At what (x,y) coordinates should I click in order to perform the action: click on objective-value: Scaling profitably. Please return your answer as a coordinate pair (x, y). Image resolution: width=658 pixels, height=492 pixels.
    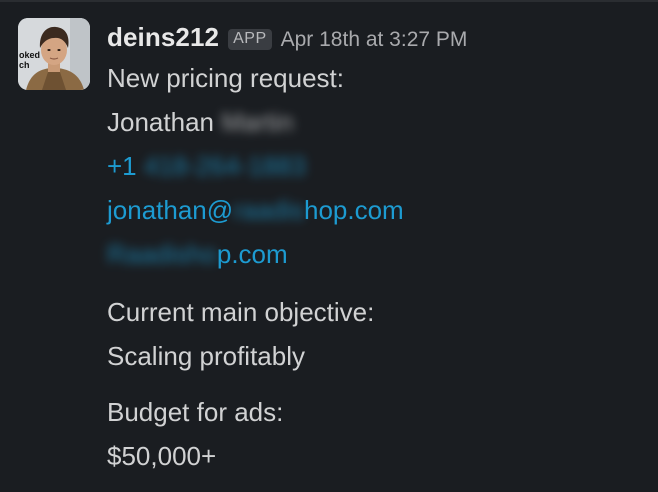
    Looking at the image, I should click on (206, 356).